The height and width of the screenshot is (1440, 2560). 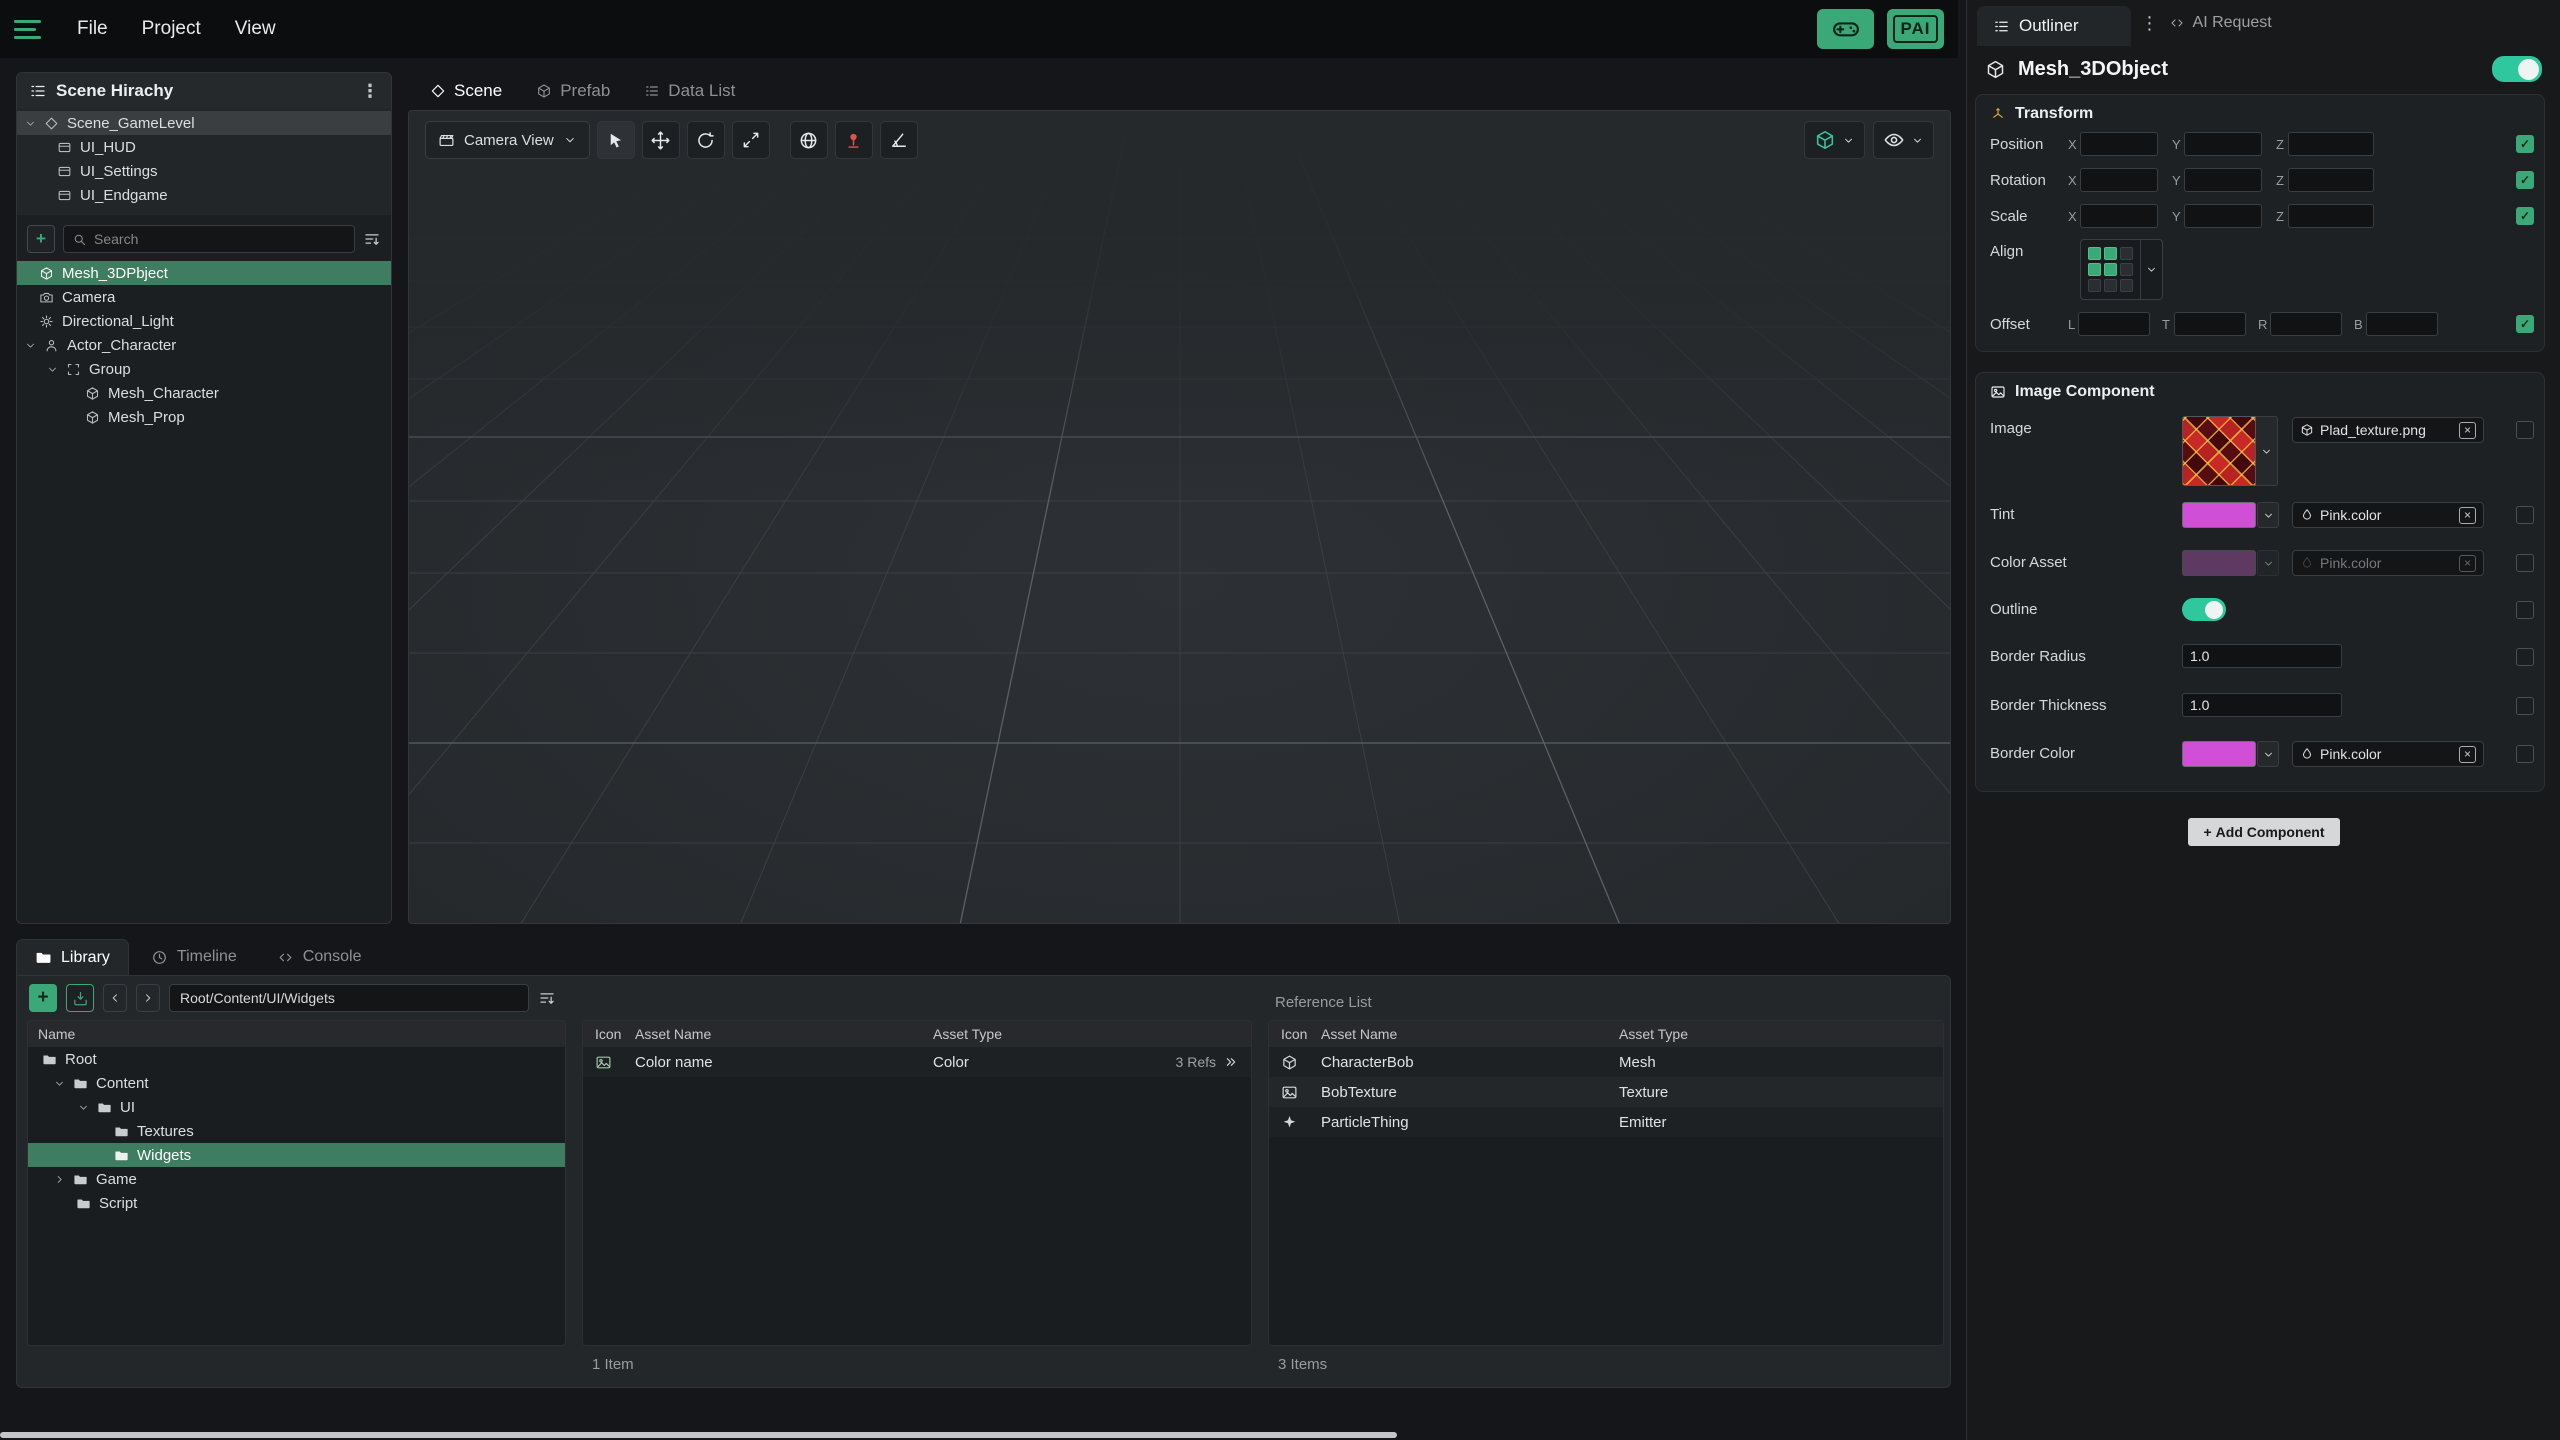 I want to click on folder-row: Content, so click(x=296, y=1083).